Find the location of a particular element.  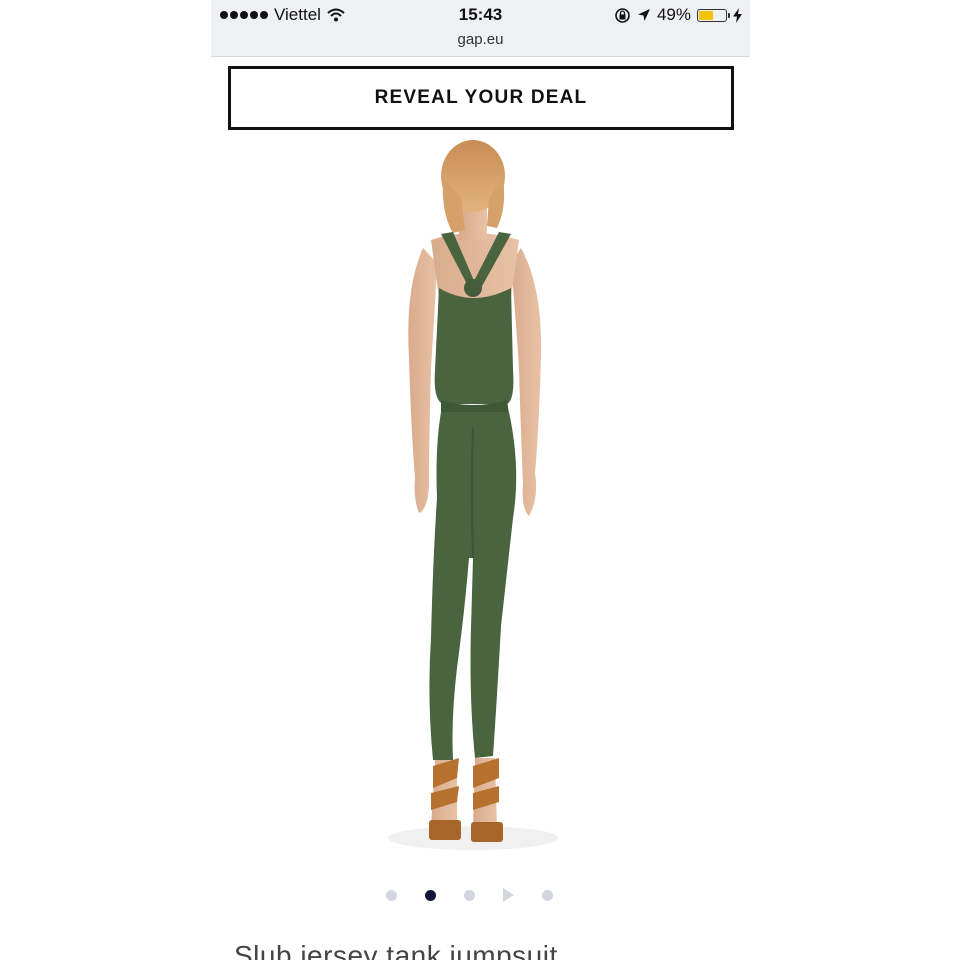

battery-percent: 49% is located at coordinates (673, 14).